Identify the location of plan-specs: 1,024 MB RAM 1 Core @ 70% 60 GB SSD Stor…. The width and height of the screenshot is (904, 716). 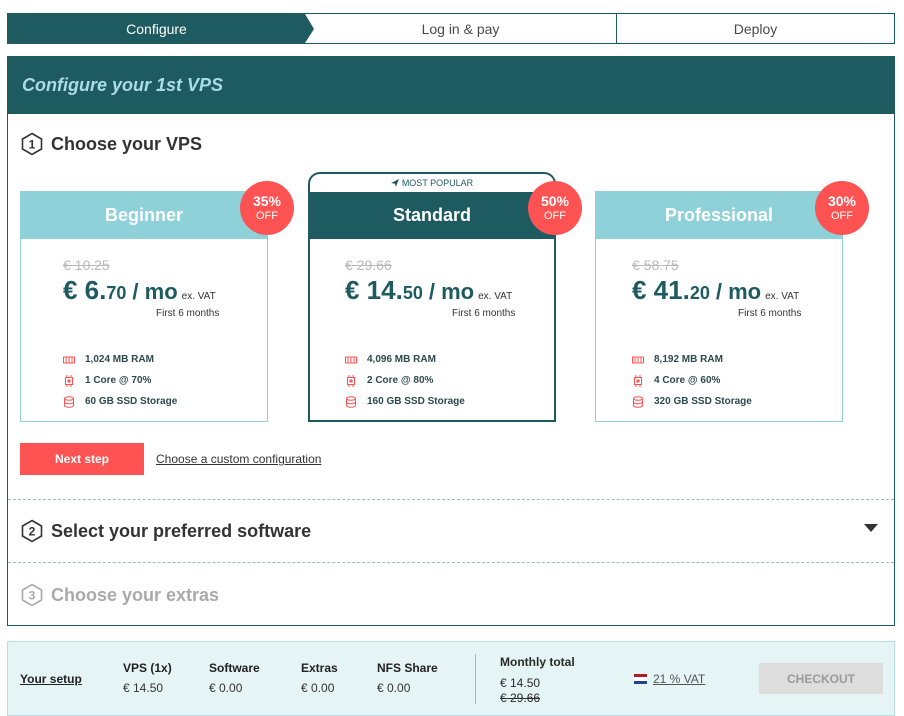
(165, 380).